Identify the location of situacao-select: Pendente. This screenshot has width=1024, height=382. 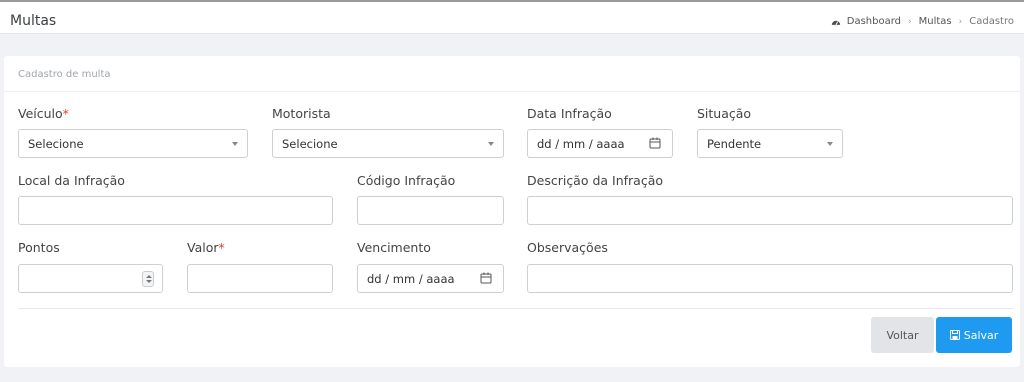
(770, 143).